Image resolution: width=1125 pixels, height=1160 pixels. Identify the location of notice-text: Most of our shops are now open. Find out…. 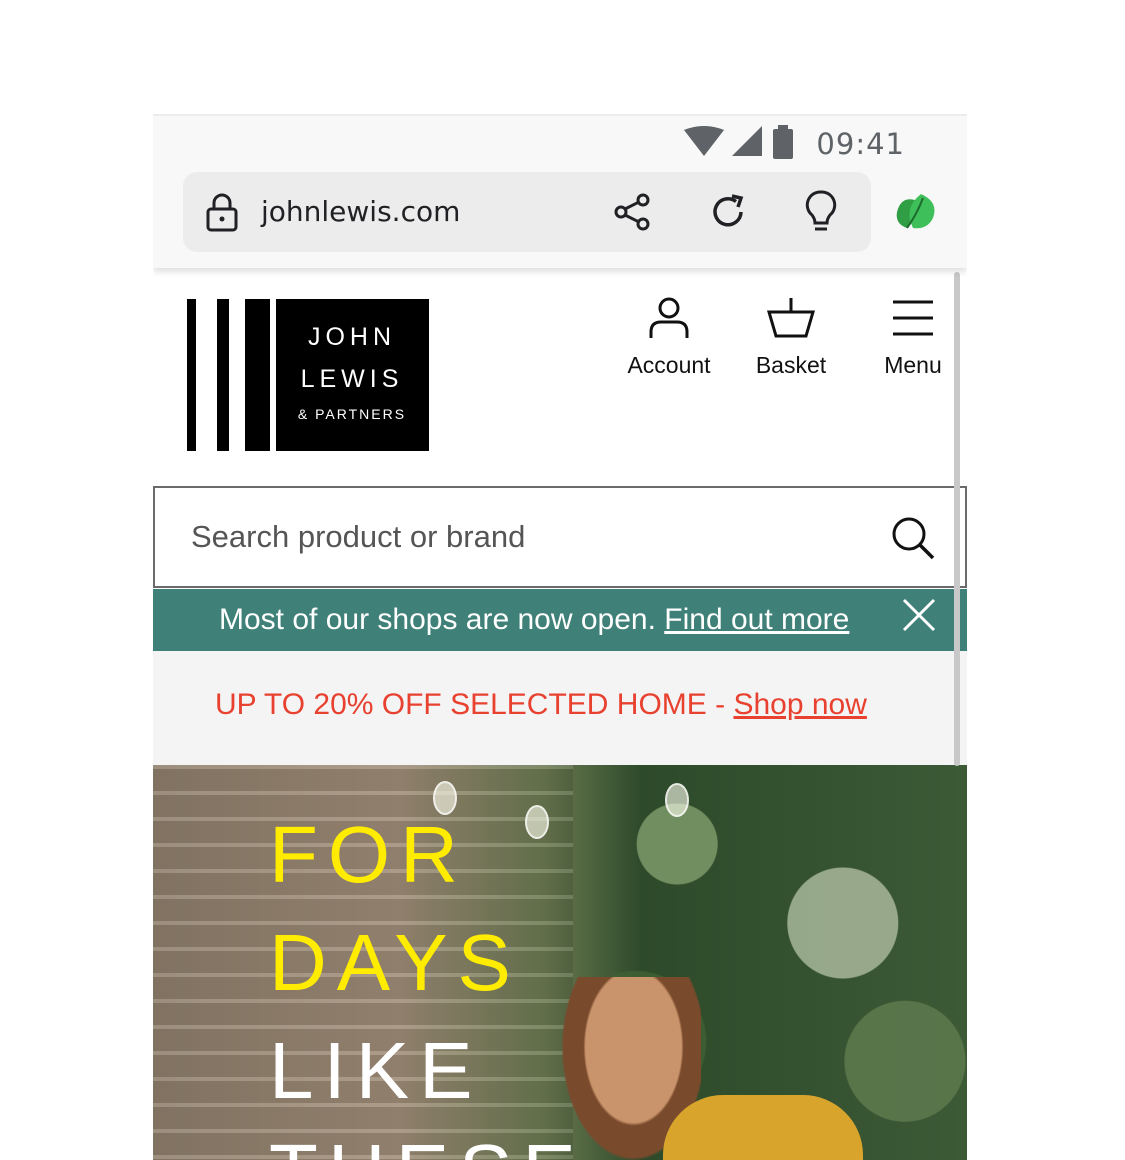
(534, 620).